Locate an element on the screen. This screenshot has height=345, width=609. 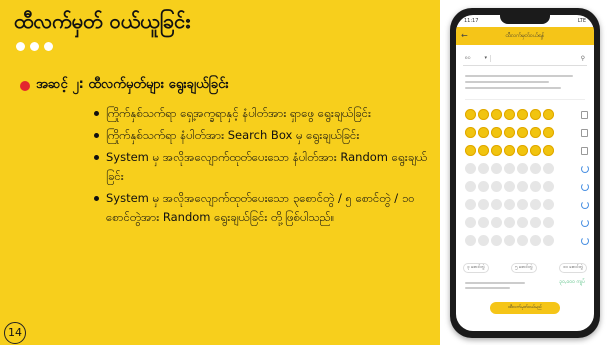
phone-notch is located at coordinates (525, 19).